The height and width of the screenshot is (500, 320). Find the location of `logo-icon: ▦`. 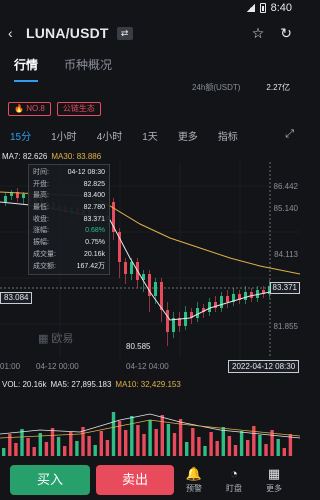

logo-icon: ▦ is located at coordinates (43, 338).